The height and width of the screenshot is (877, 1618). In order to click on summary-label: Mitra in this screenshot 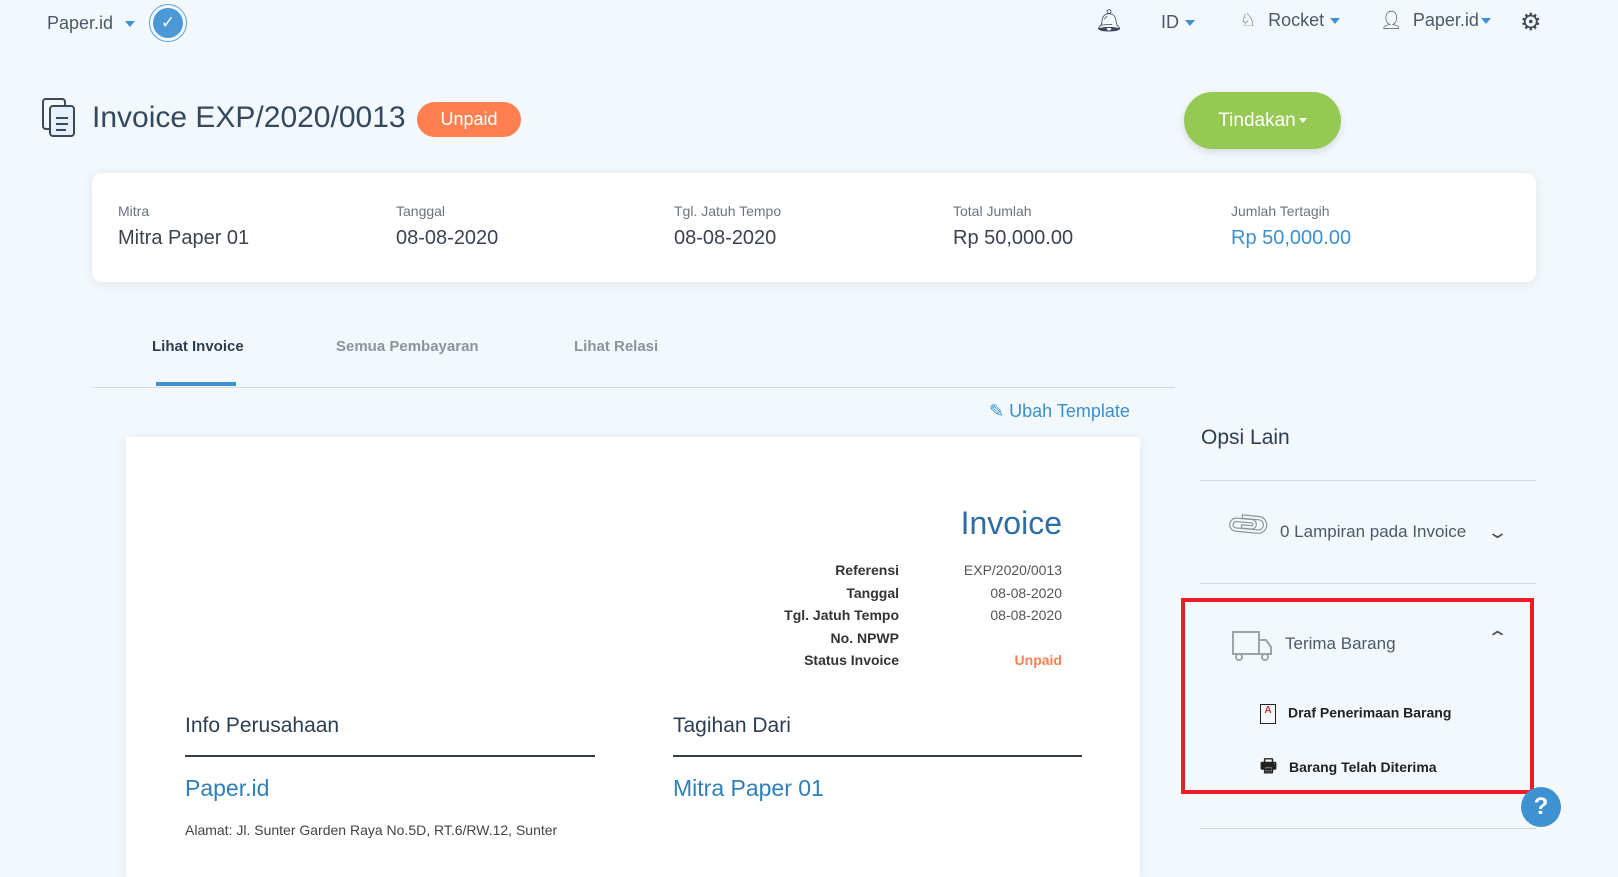, I will do `click(134, 211)`.